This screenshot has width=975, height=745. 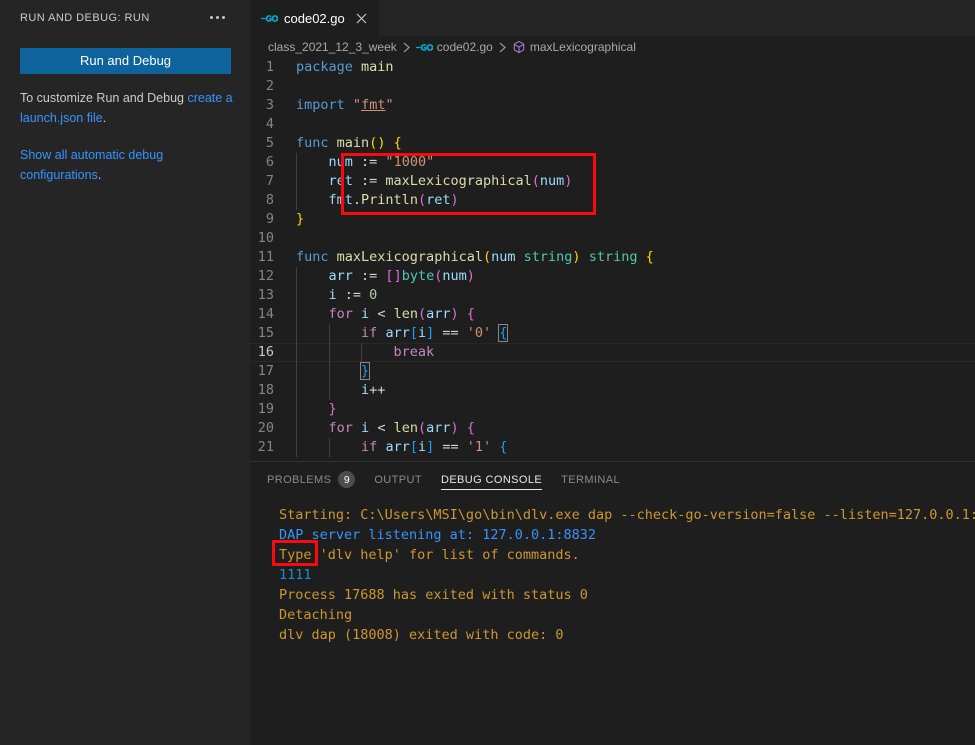 I want to click on code-text: arr := []byte(num), so click(x=385, y=276).